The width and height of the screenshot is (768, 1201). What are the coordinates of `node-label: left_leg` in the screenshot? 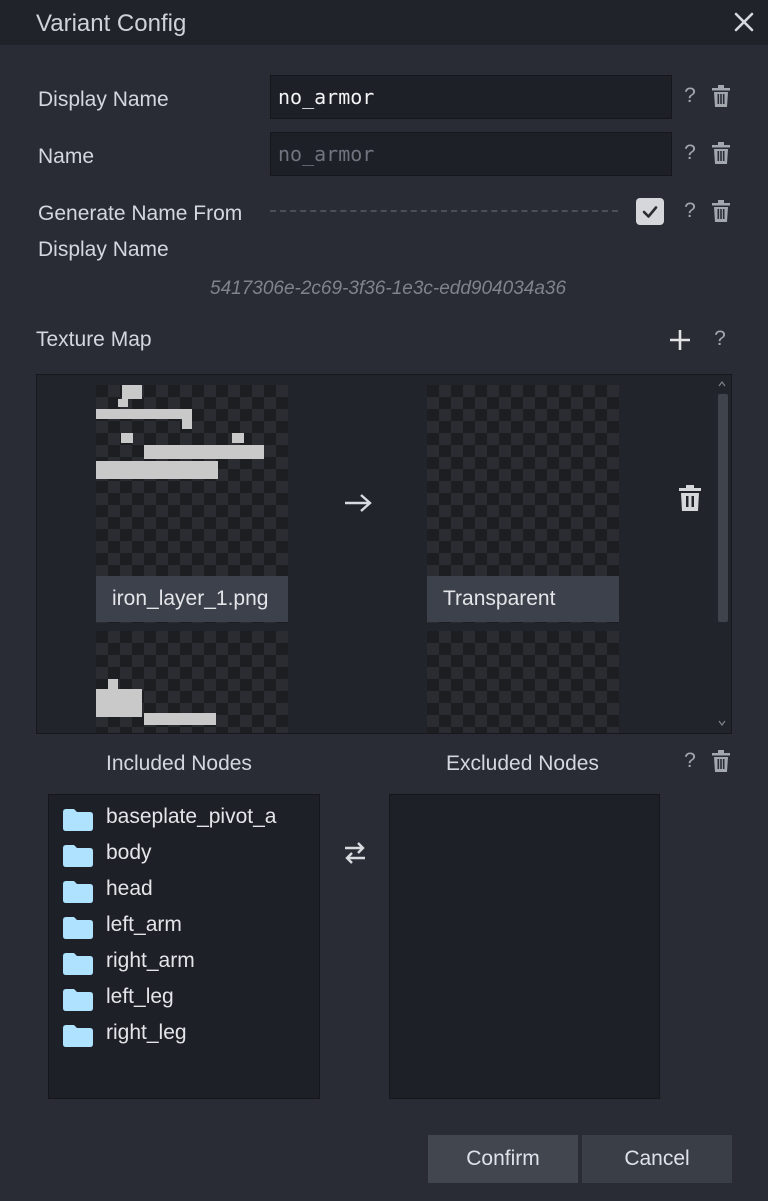 It's located at (140, 996).